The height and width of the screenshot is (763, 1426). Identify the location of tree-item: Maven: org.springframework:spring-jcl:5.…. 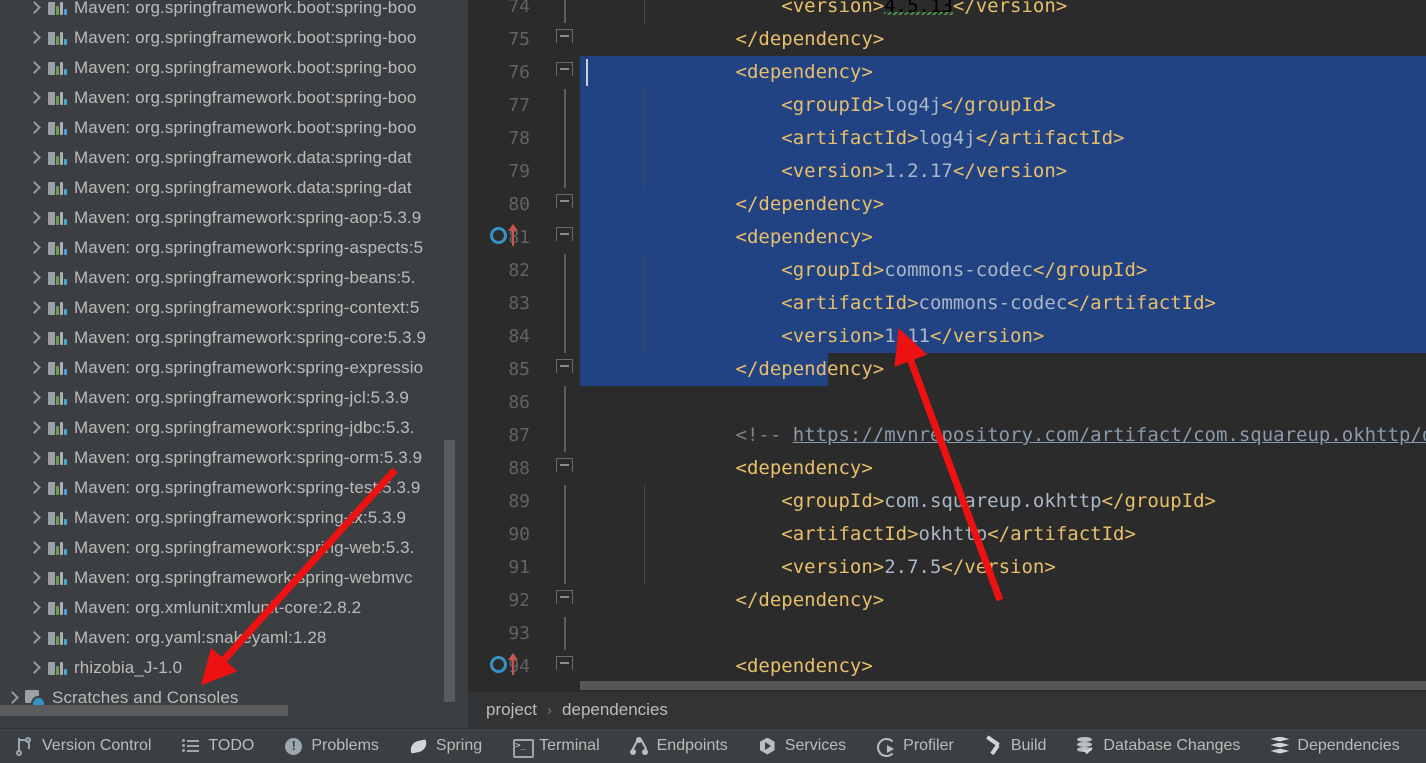
(234, 398).